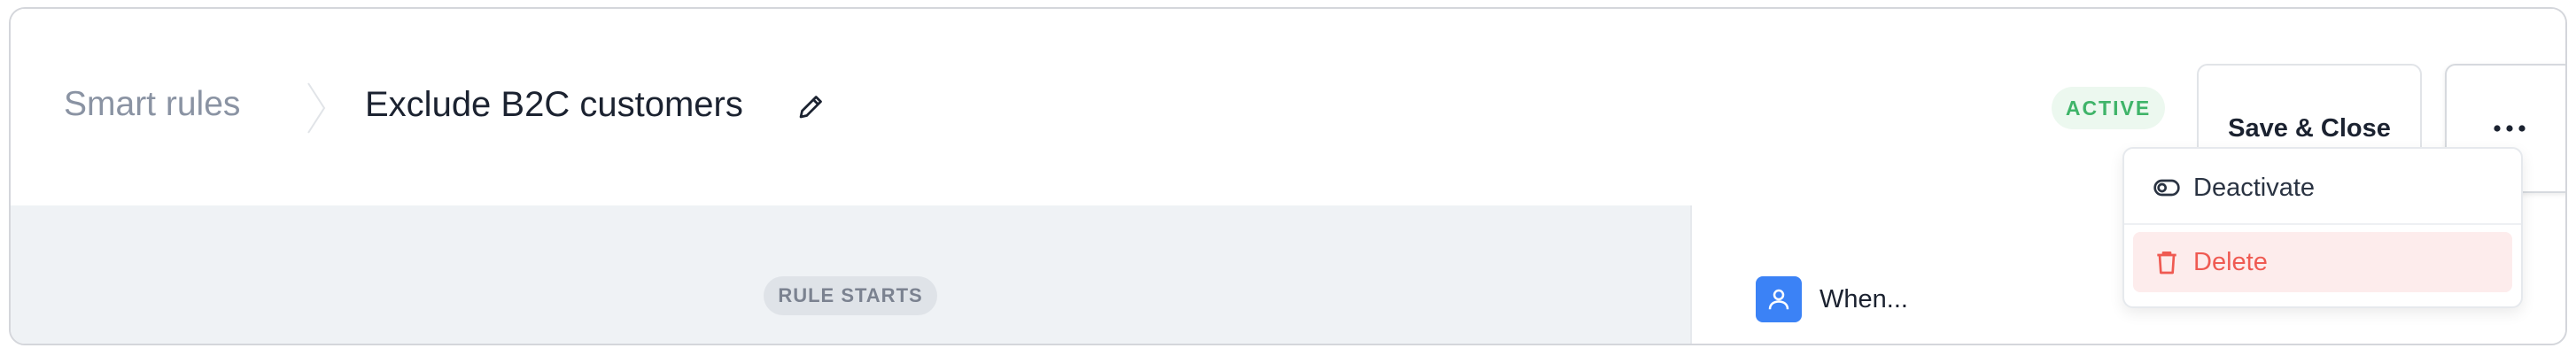 The width and height of the screenshot is (2576, 356). Describe the element at coordinates (554, 104) in the screenshot. I see `page-title: Exclude B2C customers` at that location.